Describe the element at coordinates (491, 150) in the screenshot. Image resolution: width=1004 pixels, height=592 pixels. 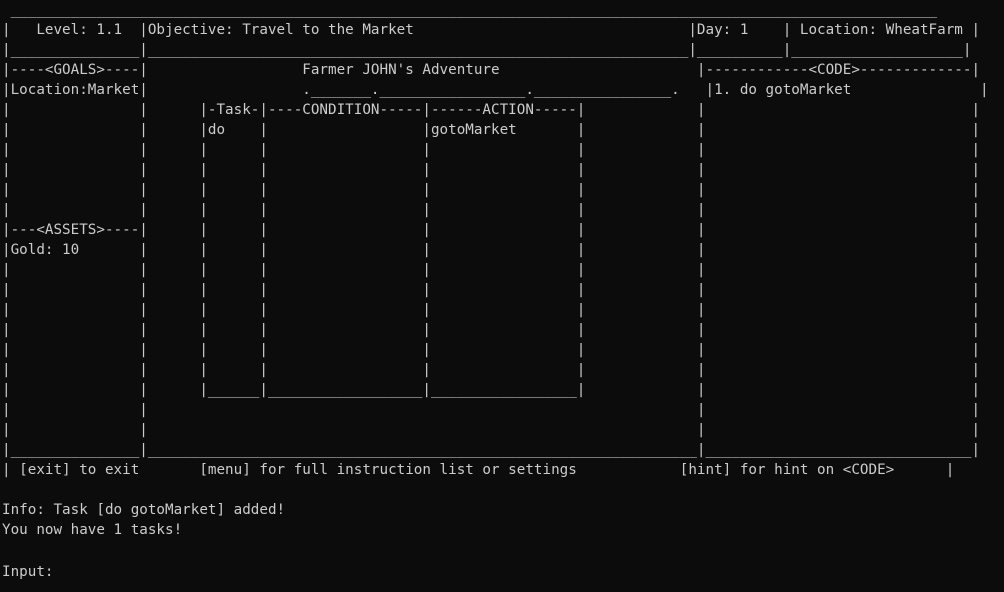
I see `task-table-row-2: | | | | | | | |` at that location.